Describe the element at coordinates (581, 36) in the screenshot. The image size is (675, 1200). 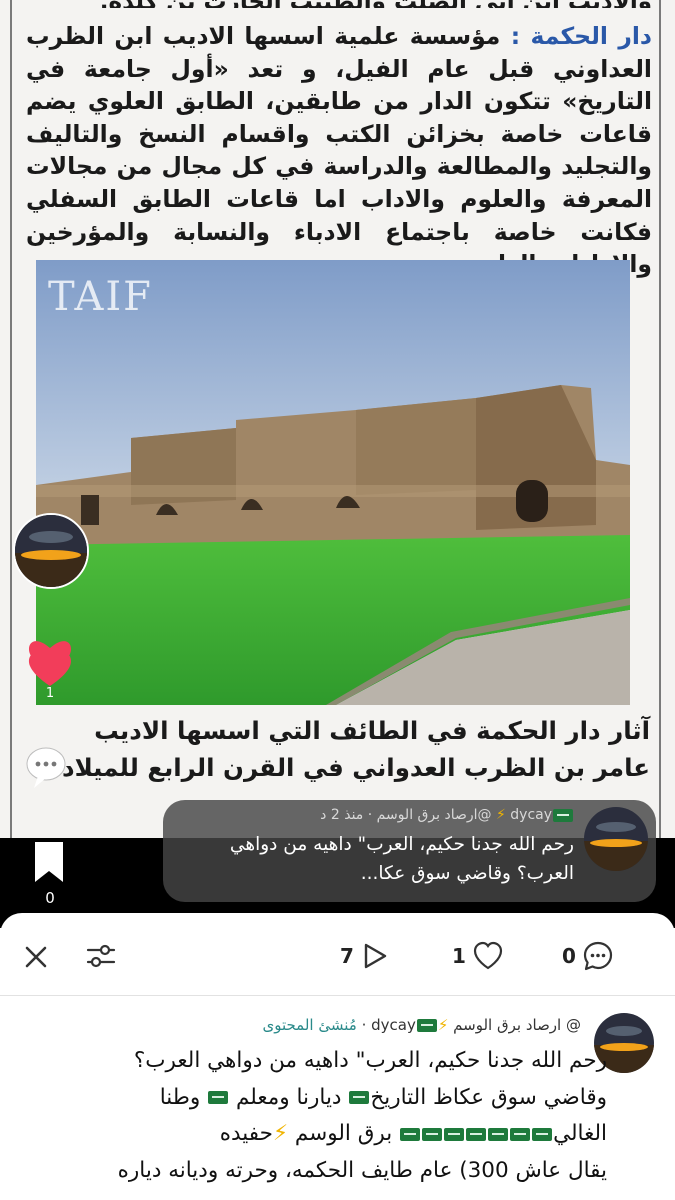
I see `article-keyword: دار الحكمة :` at that location.